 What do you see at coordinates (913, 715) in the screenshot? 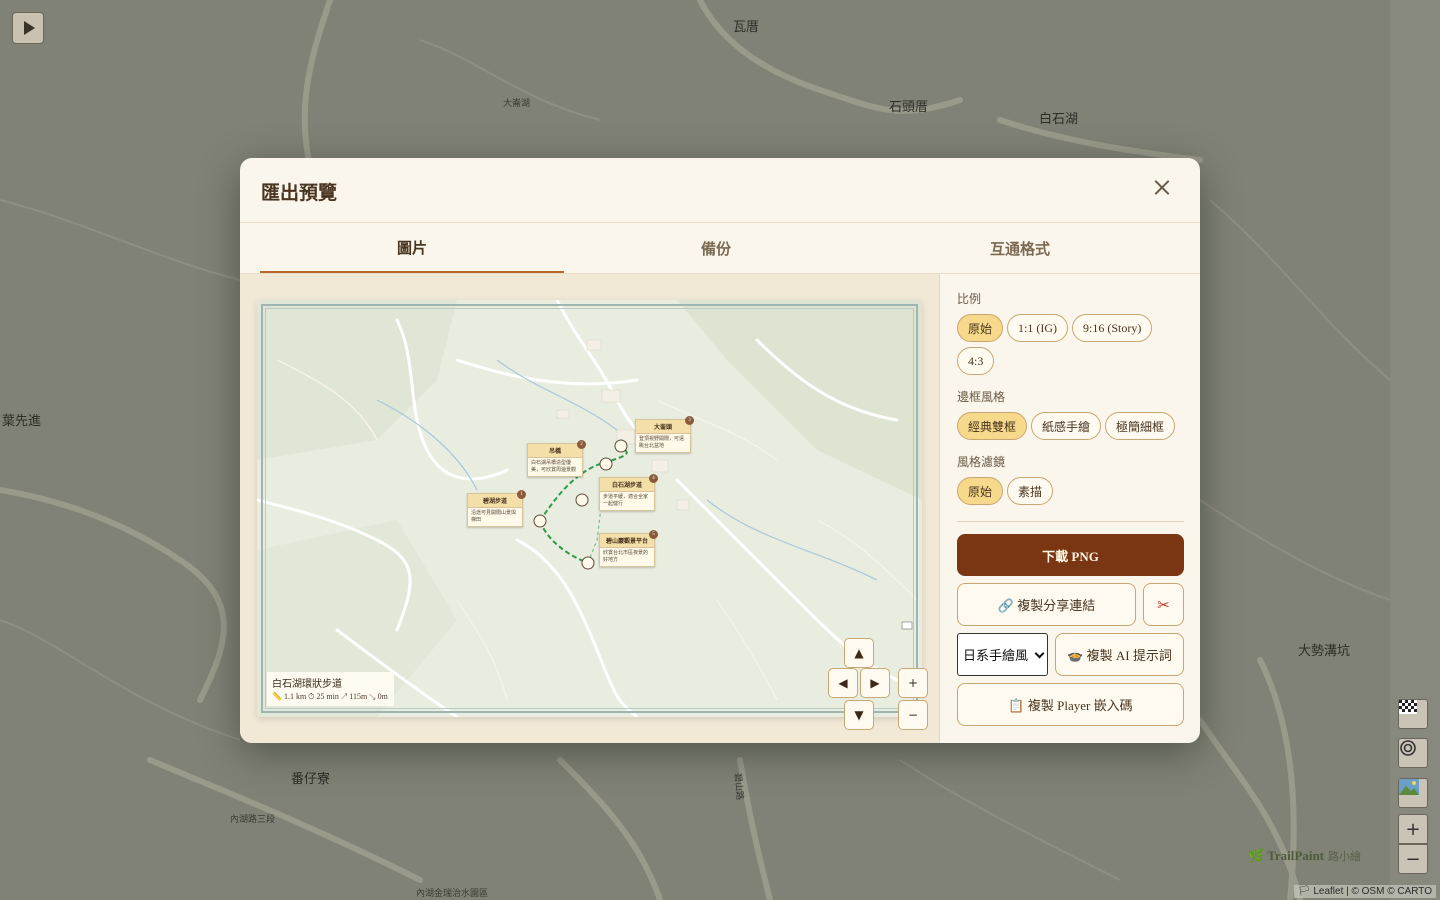
I see `preview-zoom-out-button: −` at bounding box center [913, 715].